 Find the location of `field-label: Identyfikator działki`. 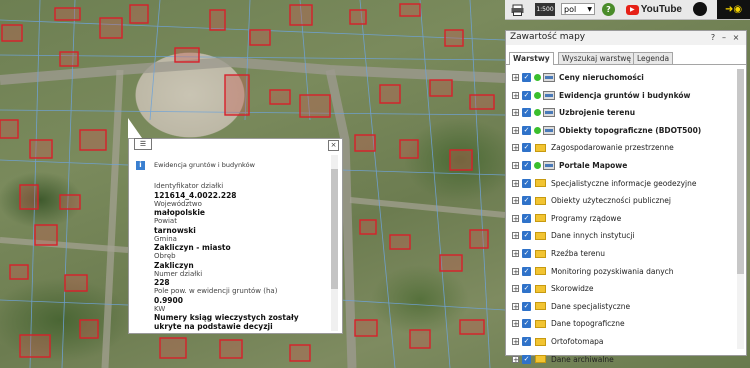

field-label: Identyfikator działki is located at coordinates (189, 186).